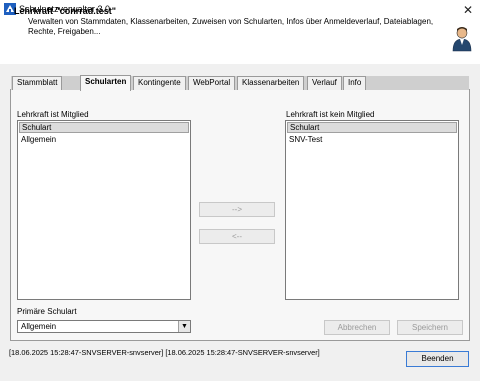  I want to click on list-item: Allgemein, so click(104, 139).